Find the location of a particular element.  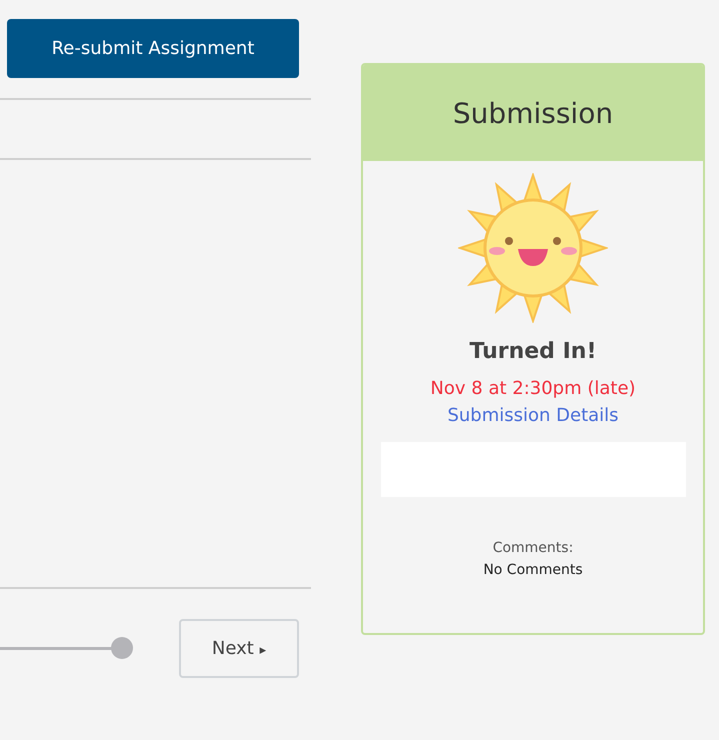

next-button: Next ▸ is located at coordinates (239, 648).